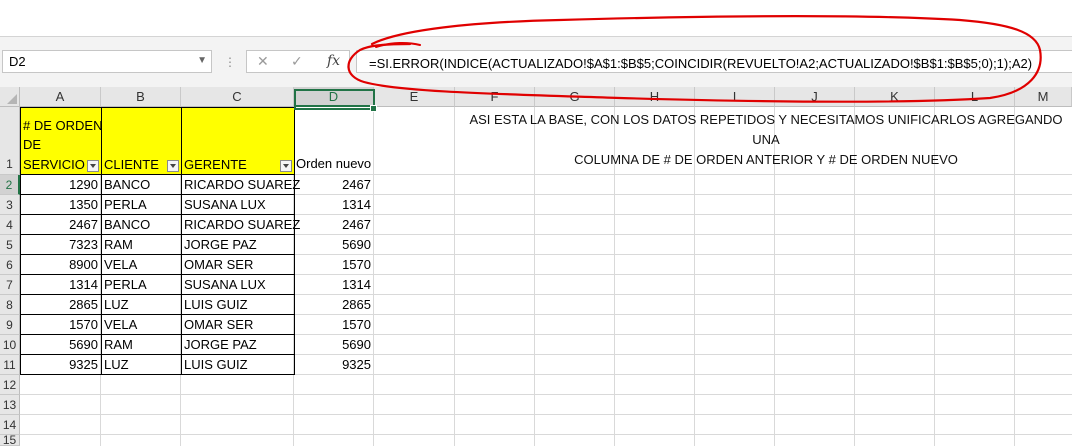 The width and height of the screenshot is (1072, 447). Describe the element at coordinates (10, 405) in the screenshot. I see `row-header-13: 13` at that location.